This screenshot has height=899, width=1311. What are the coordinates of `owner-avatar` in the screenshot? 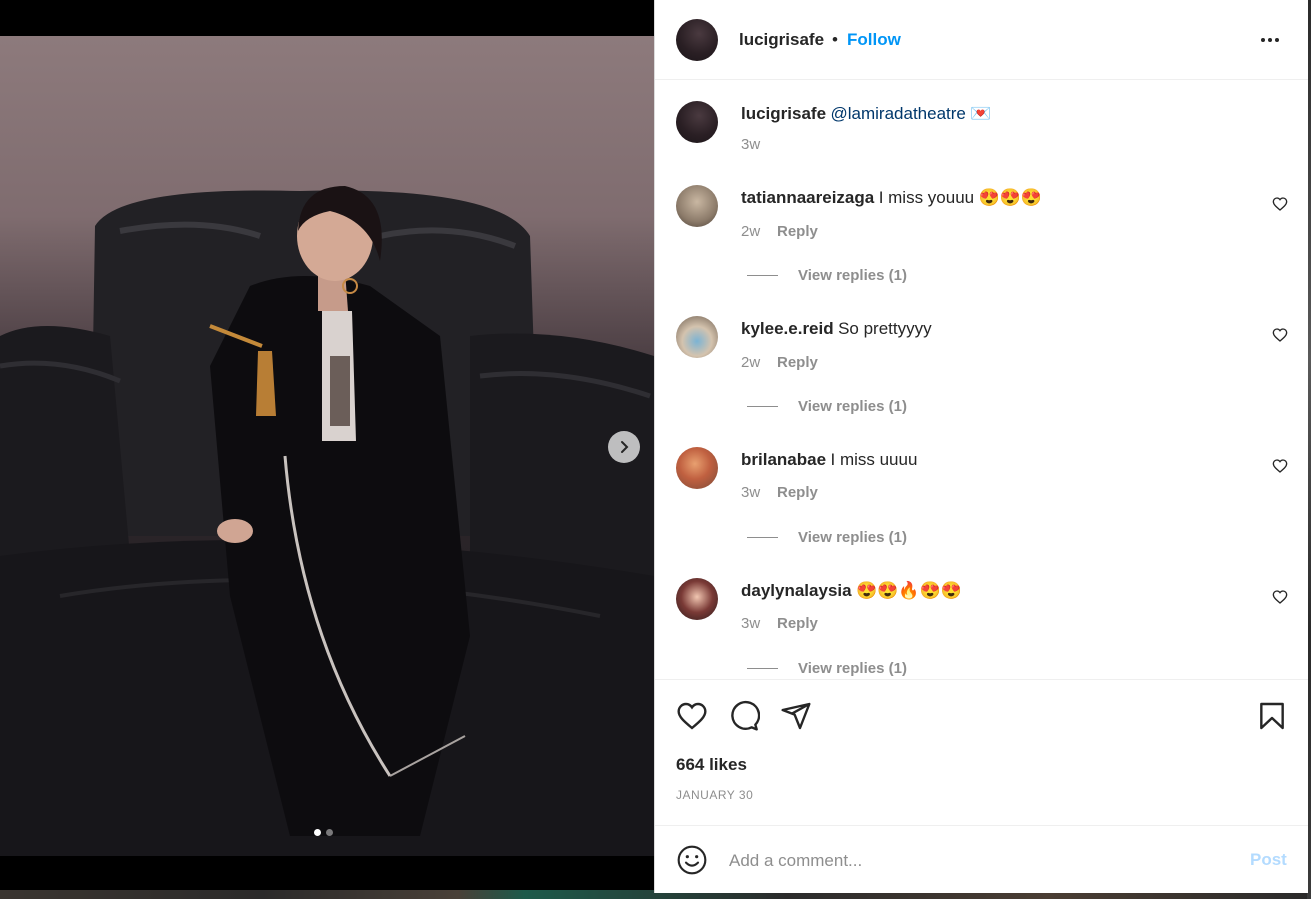 It's located at (697, 40).